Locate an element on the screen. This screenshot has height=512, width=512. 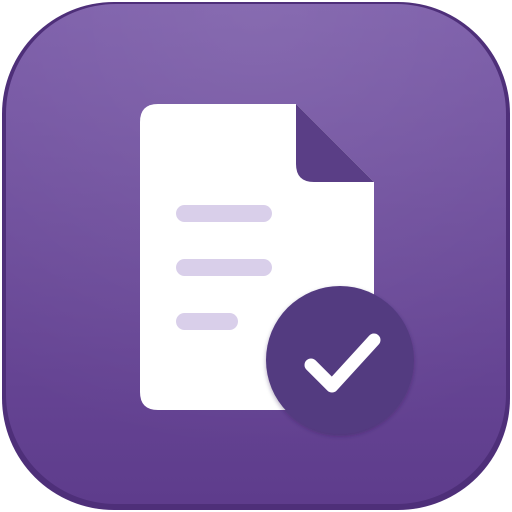
check-badge is located at coordinates (340, 360).